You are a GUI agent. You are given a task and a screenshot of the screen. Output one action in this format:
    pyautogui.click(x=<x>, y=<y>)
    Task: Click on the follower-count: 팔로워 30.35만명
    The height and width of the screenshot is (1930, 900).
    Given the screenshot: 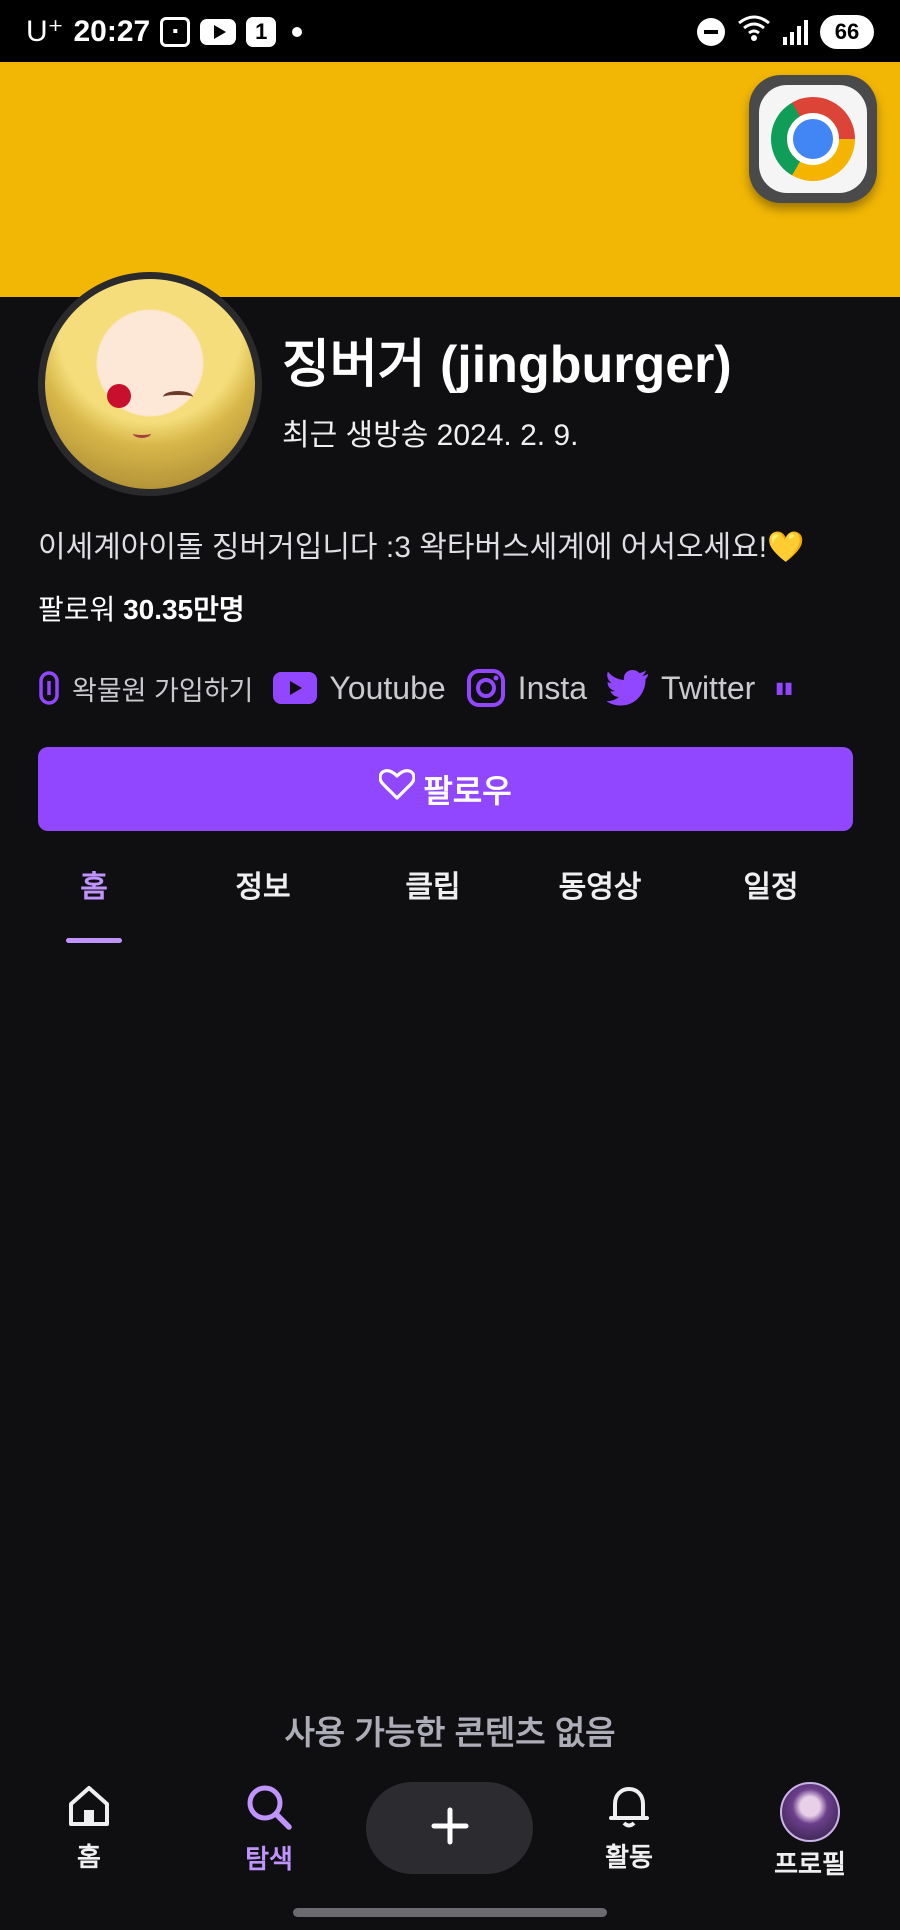 What is the action you would take?
    pyautogui.click(x=141, y=608)
    